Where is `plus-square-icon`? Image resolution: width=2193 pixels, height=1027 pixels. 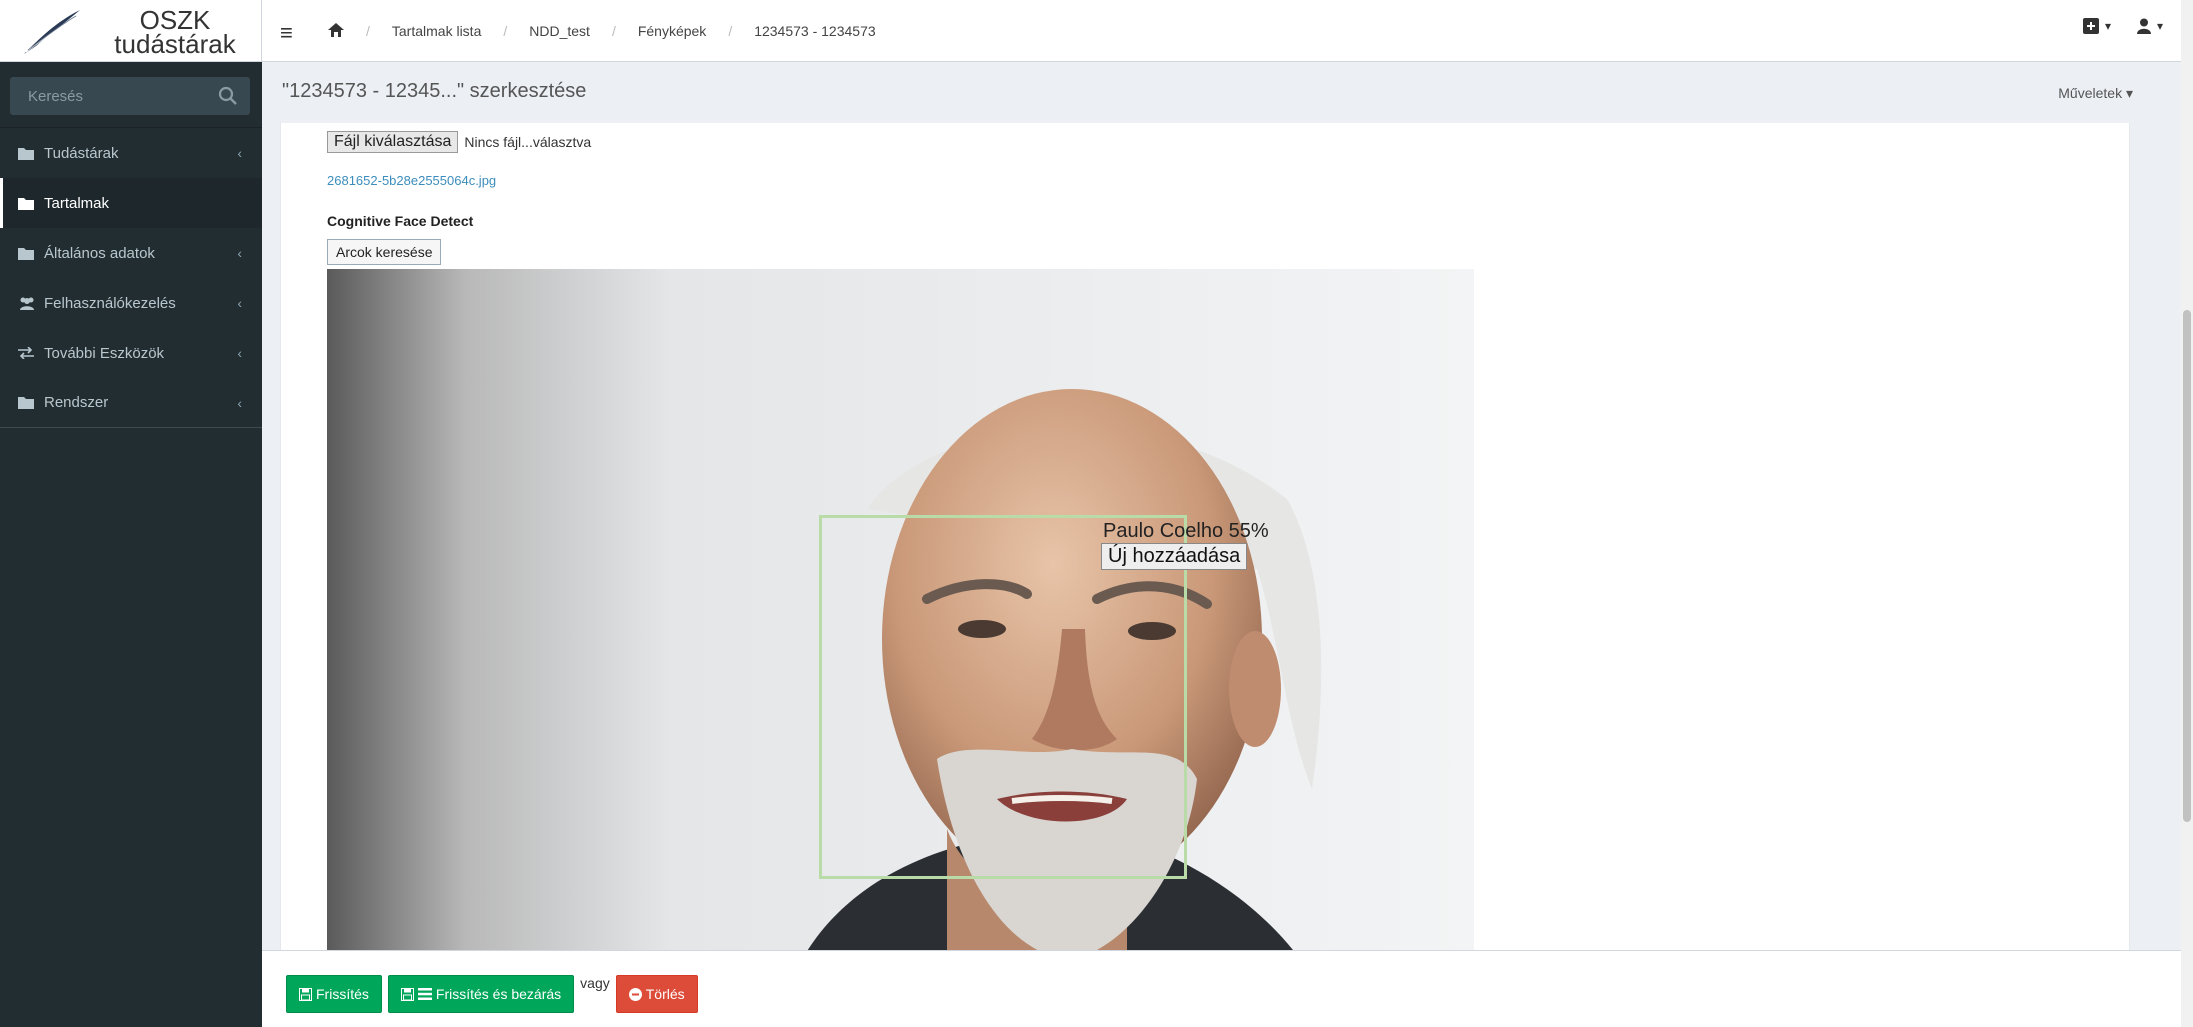 plus-square-icon is located at coordinates (2090, 26).